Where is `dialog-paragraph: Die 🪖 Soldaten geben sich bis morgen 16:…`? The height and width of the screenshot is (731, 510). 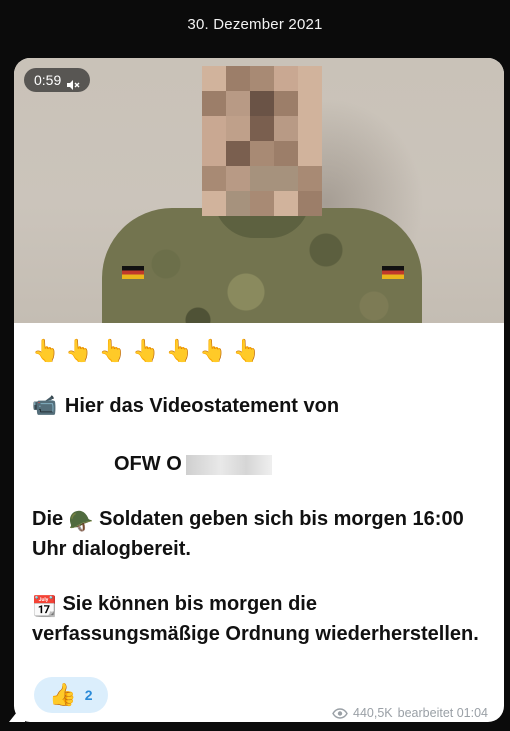
dialog-paragraph: Die 🪖 Soldaten geben sich bis morgen 16:… is located at coordinates (257, 534).